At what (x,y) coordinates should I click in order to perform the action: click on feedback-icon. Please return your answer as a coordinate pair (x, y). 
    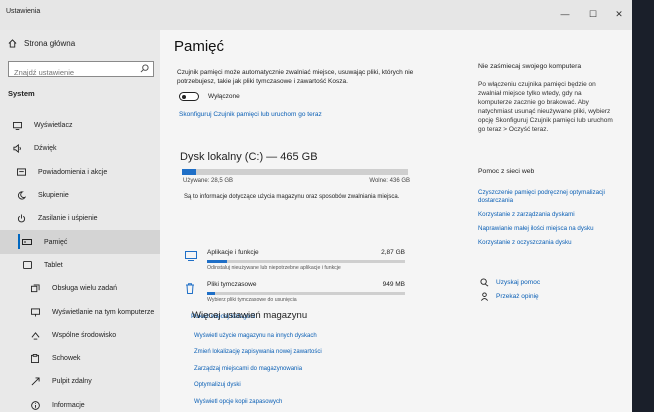
    Looking at the image, I should click on (484, 296).